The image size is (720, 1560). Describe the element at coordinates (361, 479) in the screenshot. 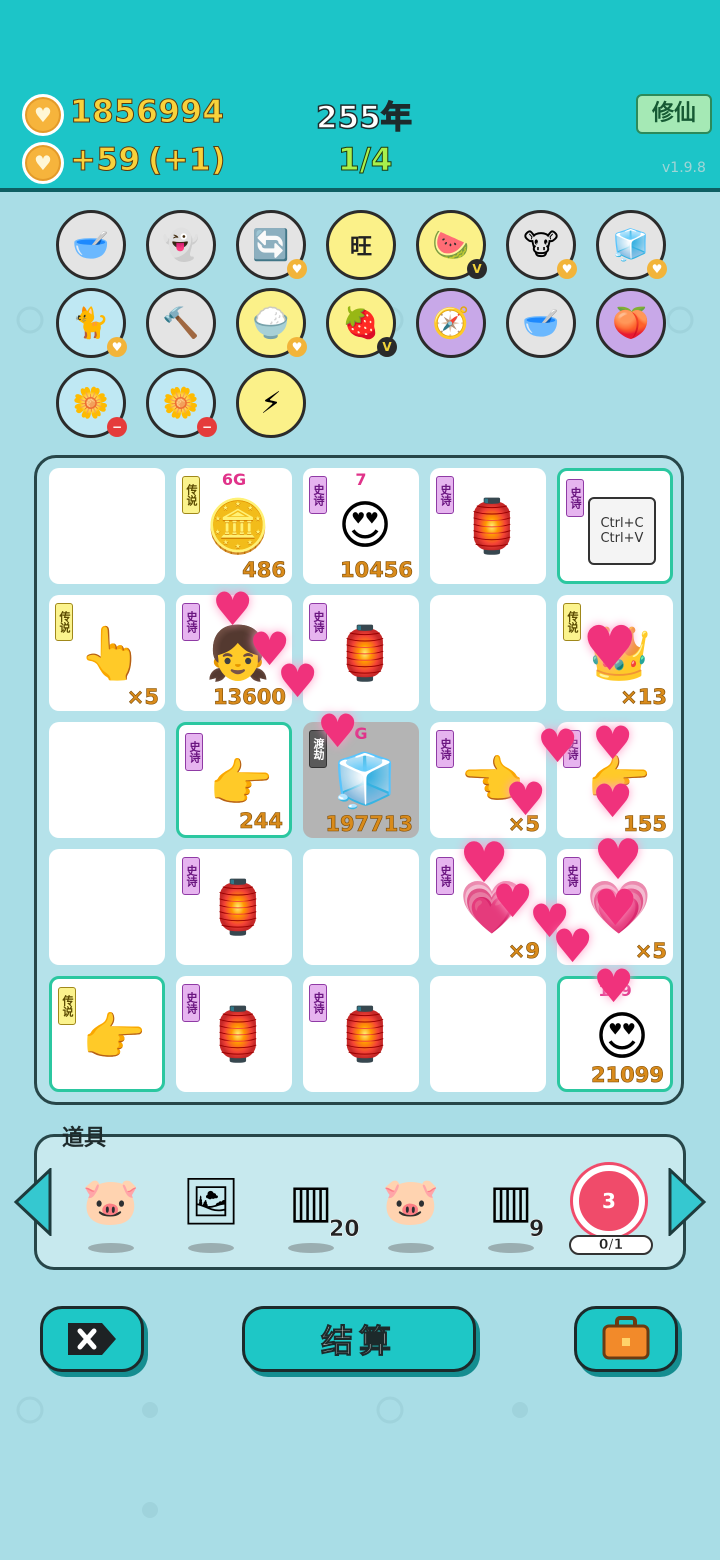

I see `cell-top-label: 7` at that location.